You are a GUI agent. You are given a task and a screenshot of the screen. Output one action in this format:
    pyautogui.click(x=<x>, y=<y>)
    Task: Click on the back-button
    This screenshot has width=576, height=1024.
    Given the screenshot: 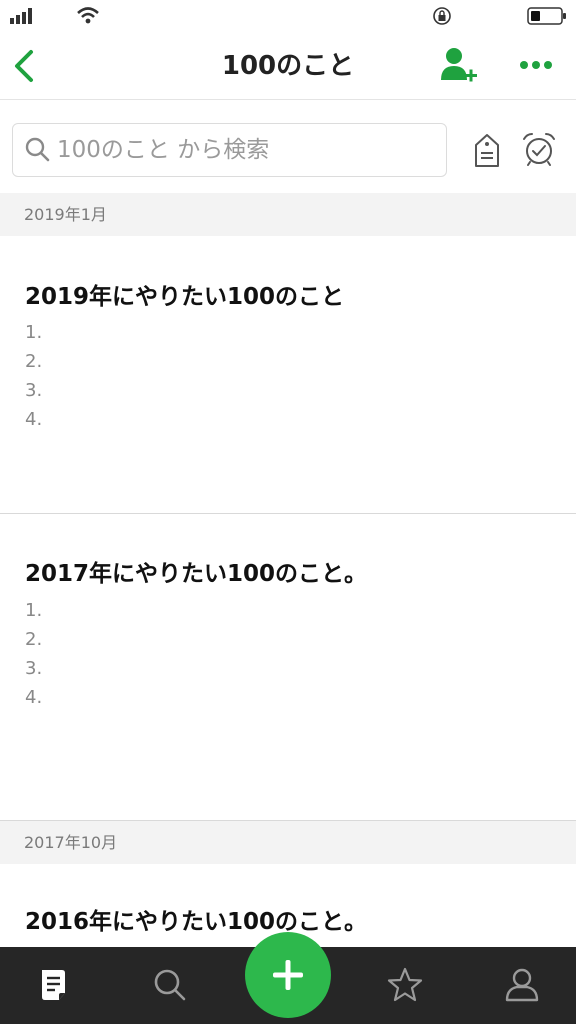 What is the action you would take?
    pyautogui.click(x=25, y=66)
    